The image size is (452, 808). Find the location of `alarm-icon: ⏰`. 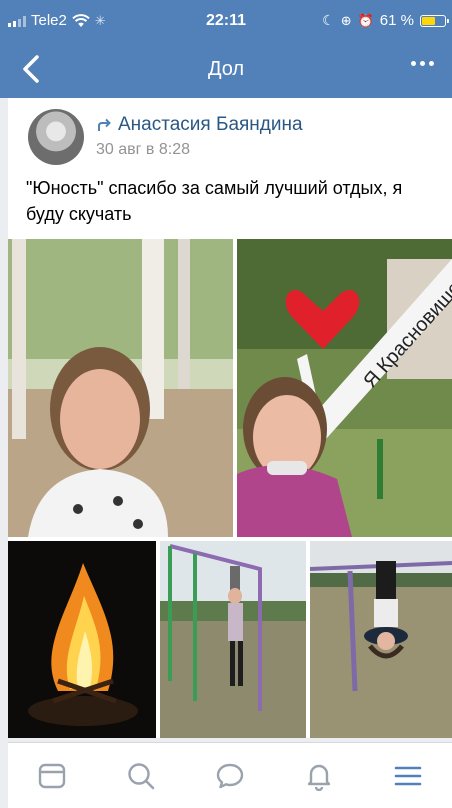

alarm-icon: ⏰ is located at coordinates (365, 20).